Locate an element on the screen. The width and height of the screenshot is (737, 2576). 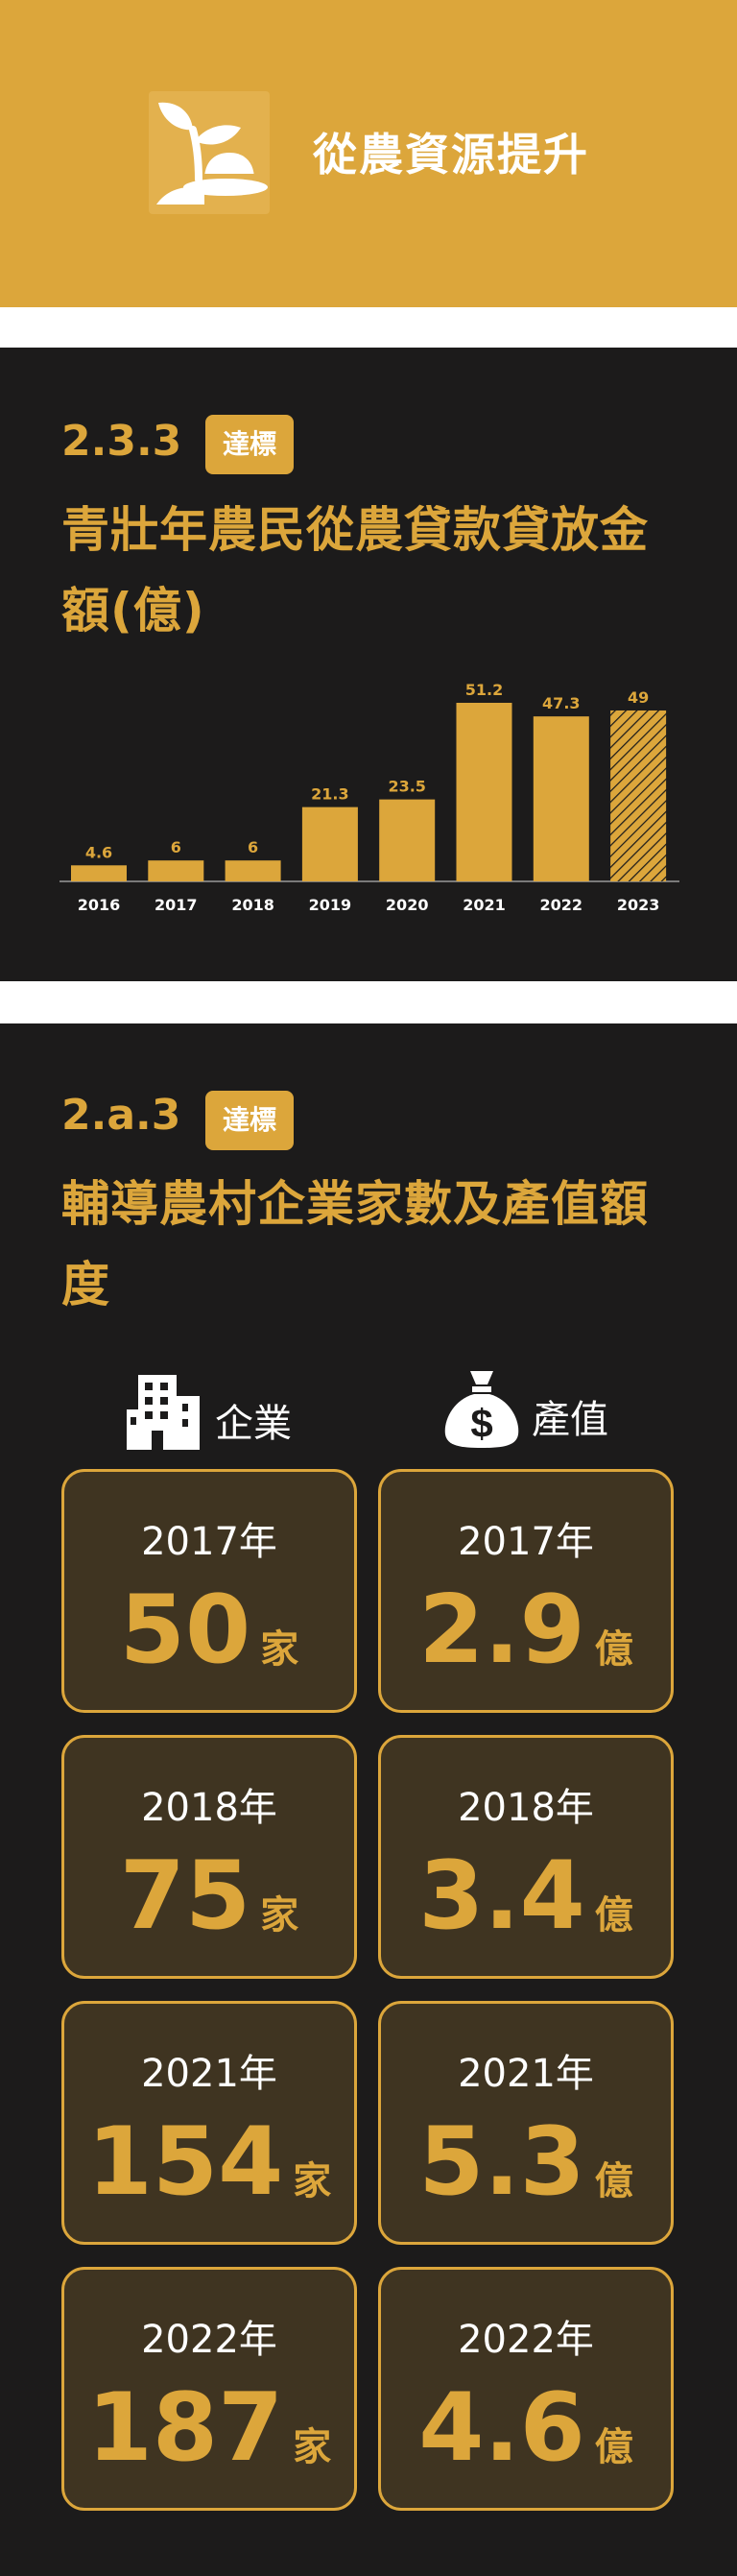
card-value: 50 家 is located at coordinates (209, 1630).